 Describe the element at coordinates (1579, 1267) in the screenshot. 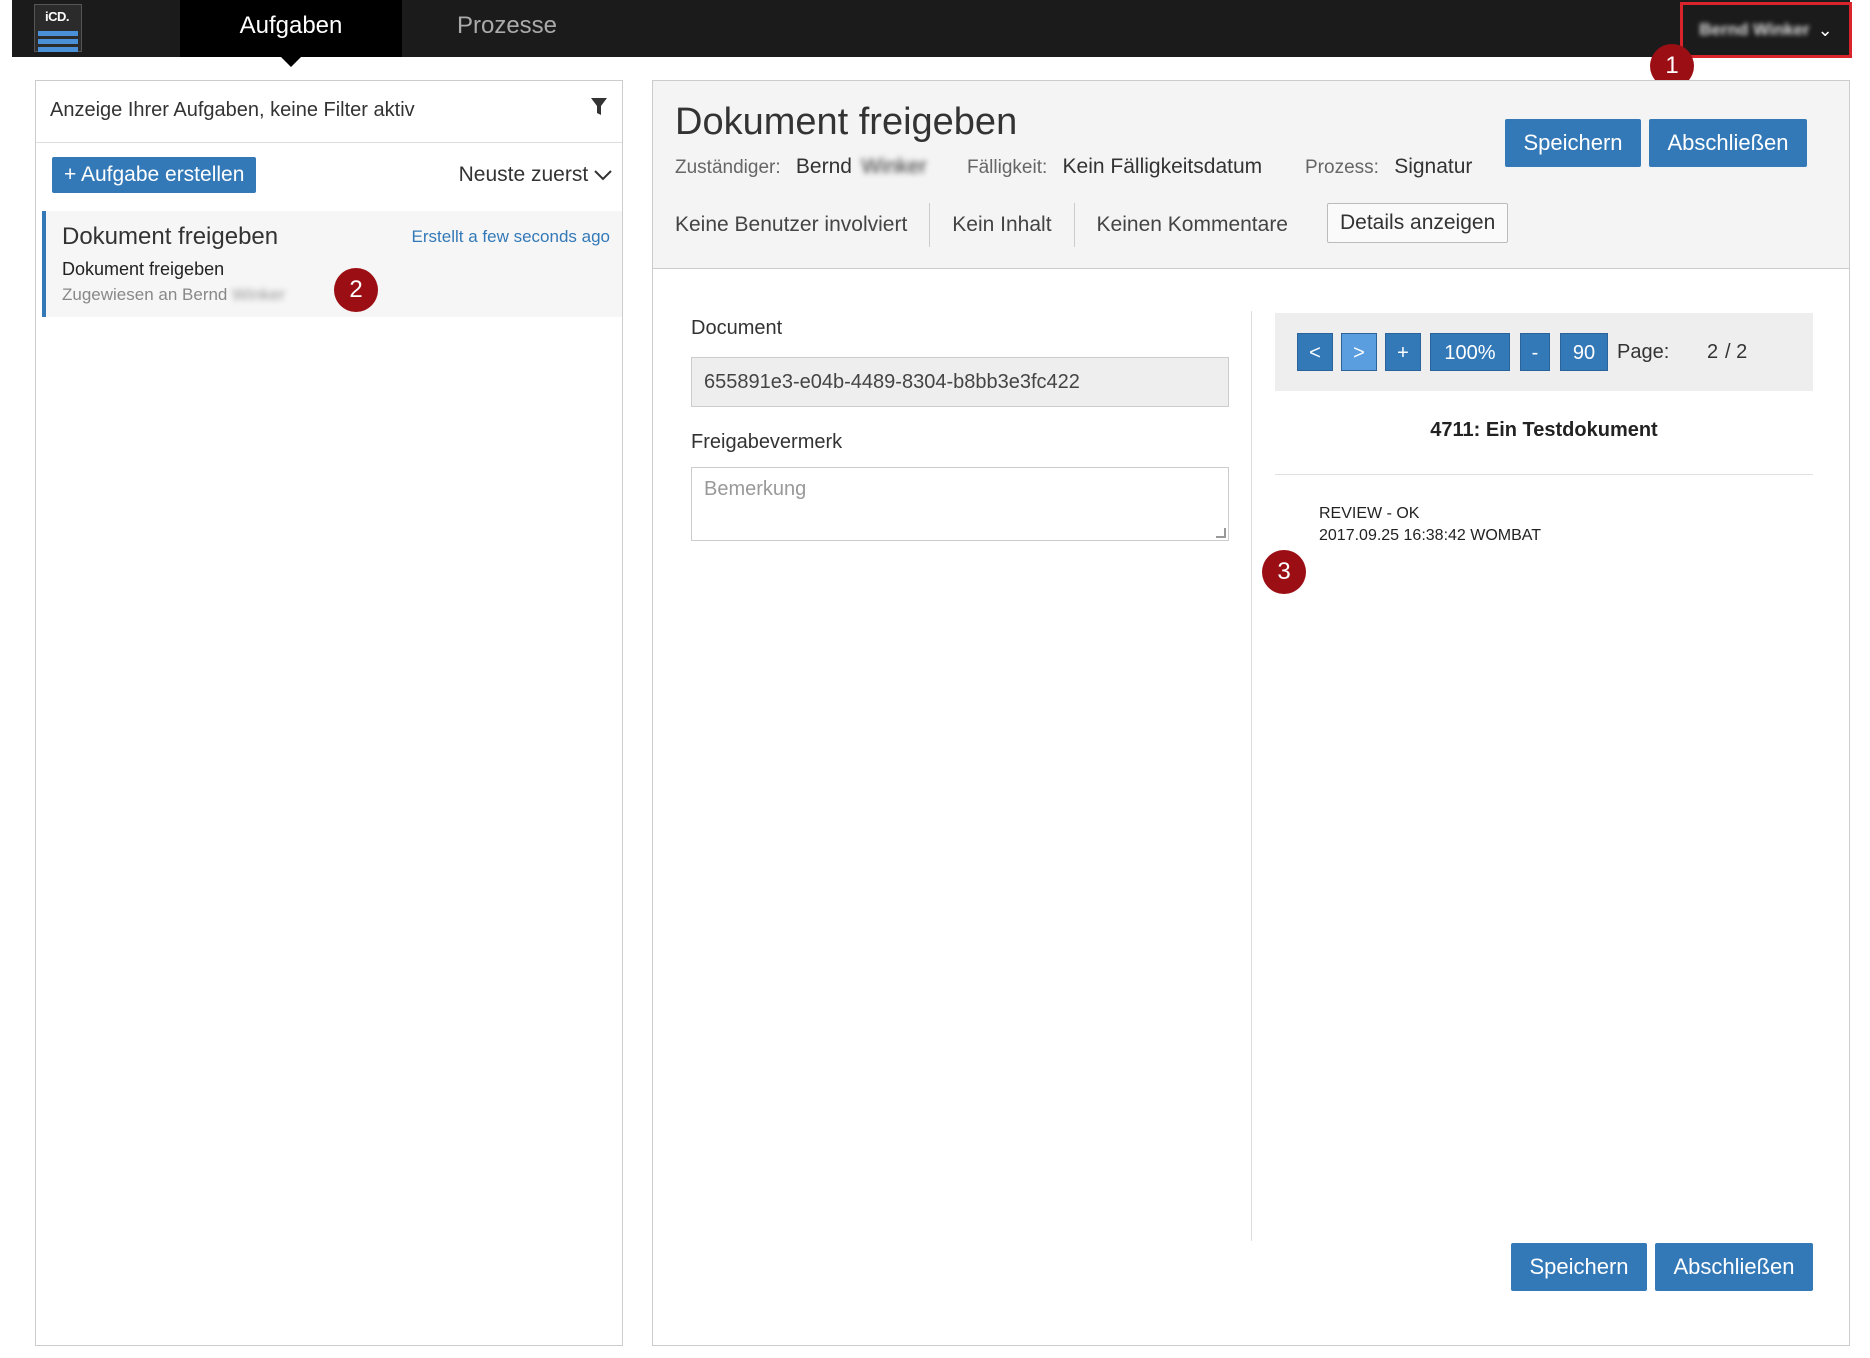

I see `save-button-bottom: Speichern` at that location.